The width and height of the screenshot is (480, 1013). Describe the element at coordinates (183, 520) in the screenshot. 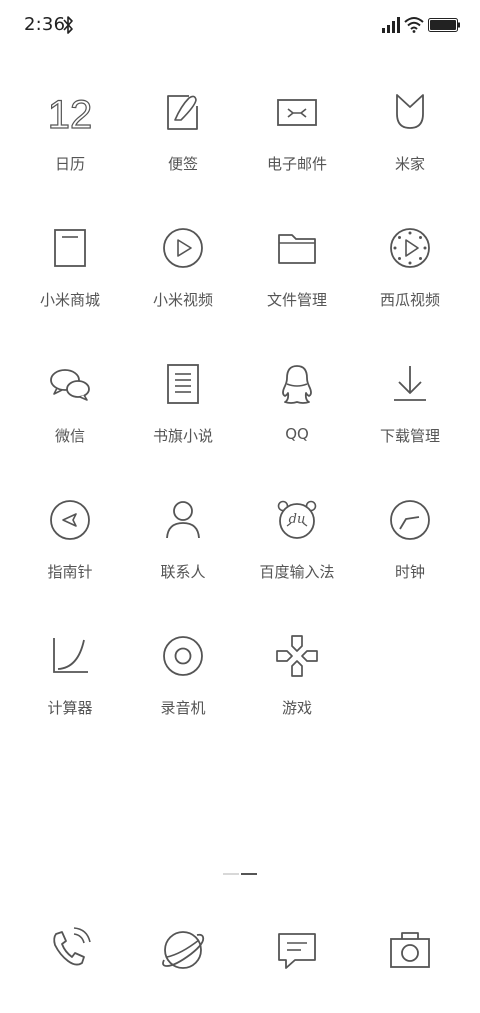

I see `contacts-icon` at that location.